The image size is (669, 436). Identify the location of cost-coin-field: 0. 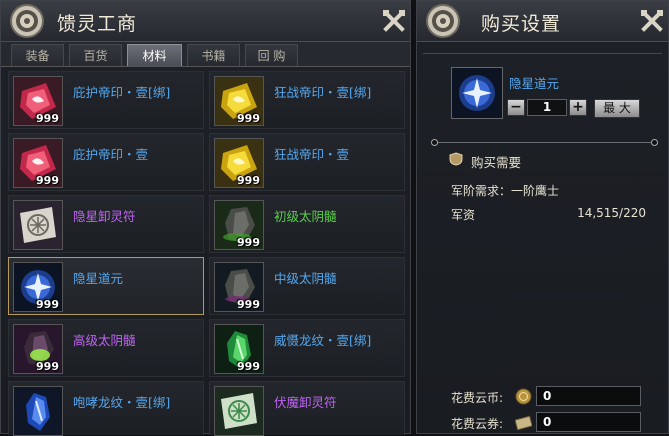
(588, 396).